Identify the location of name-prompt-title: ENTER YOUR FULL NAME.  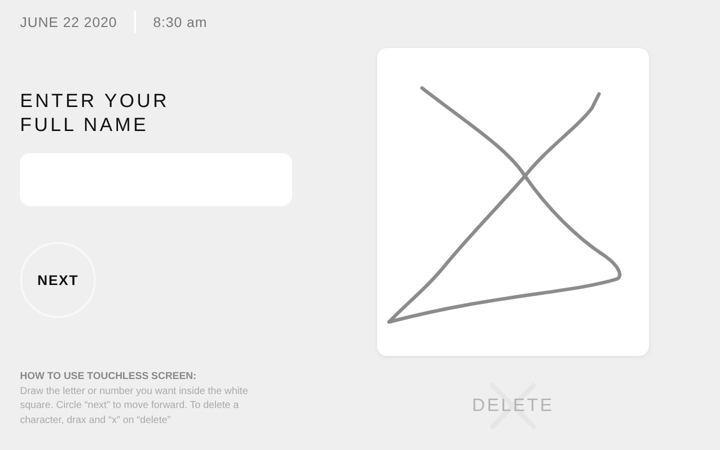
(95, 114).